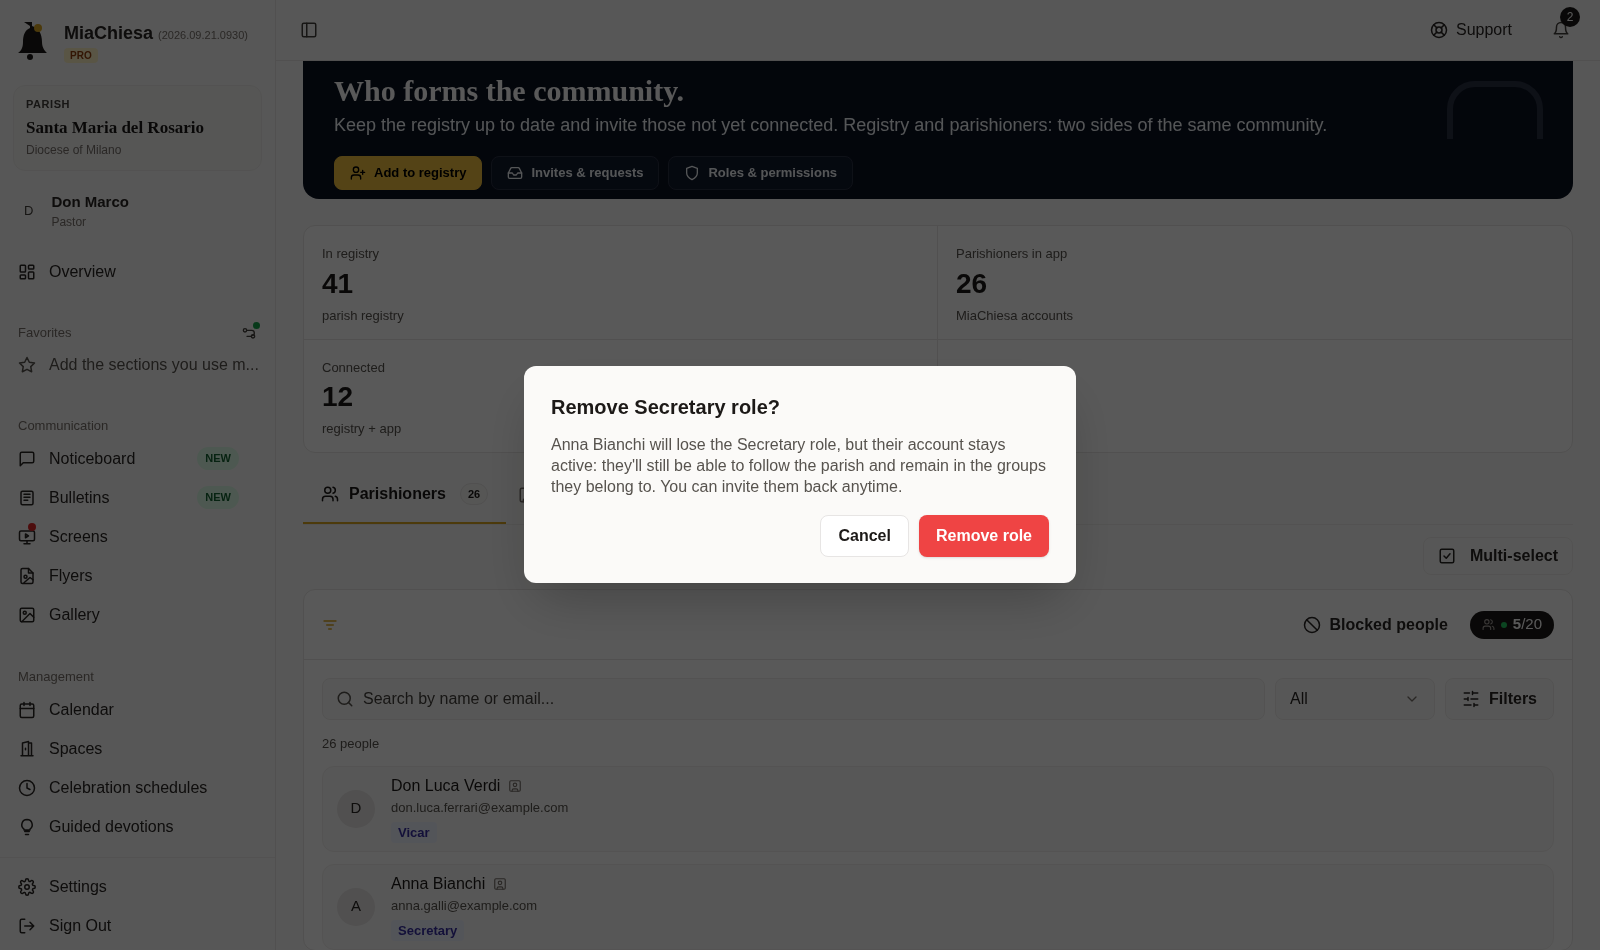 The image size is (1600, 950). What do you see at coordinates (1015, 315) in the screenshot?
I see `stat-caption: MiaChiesa accounts` at bounding box center [1015, 315].